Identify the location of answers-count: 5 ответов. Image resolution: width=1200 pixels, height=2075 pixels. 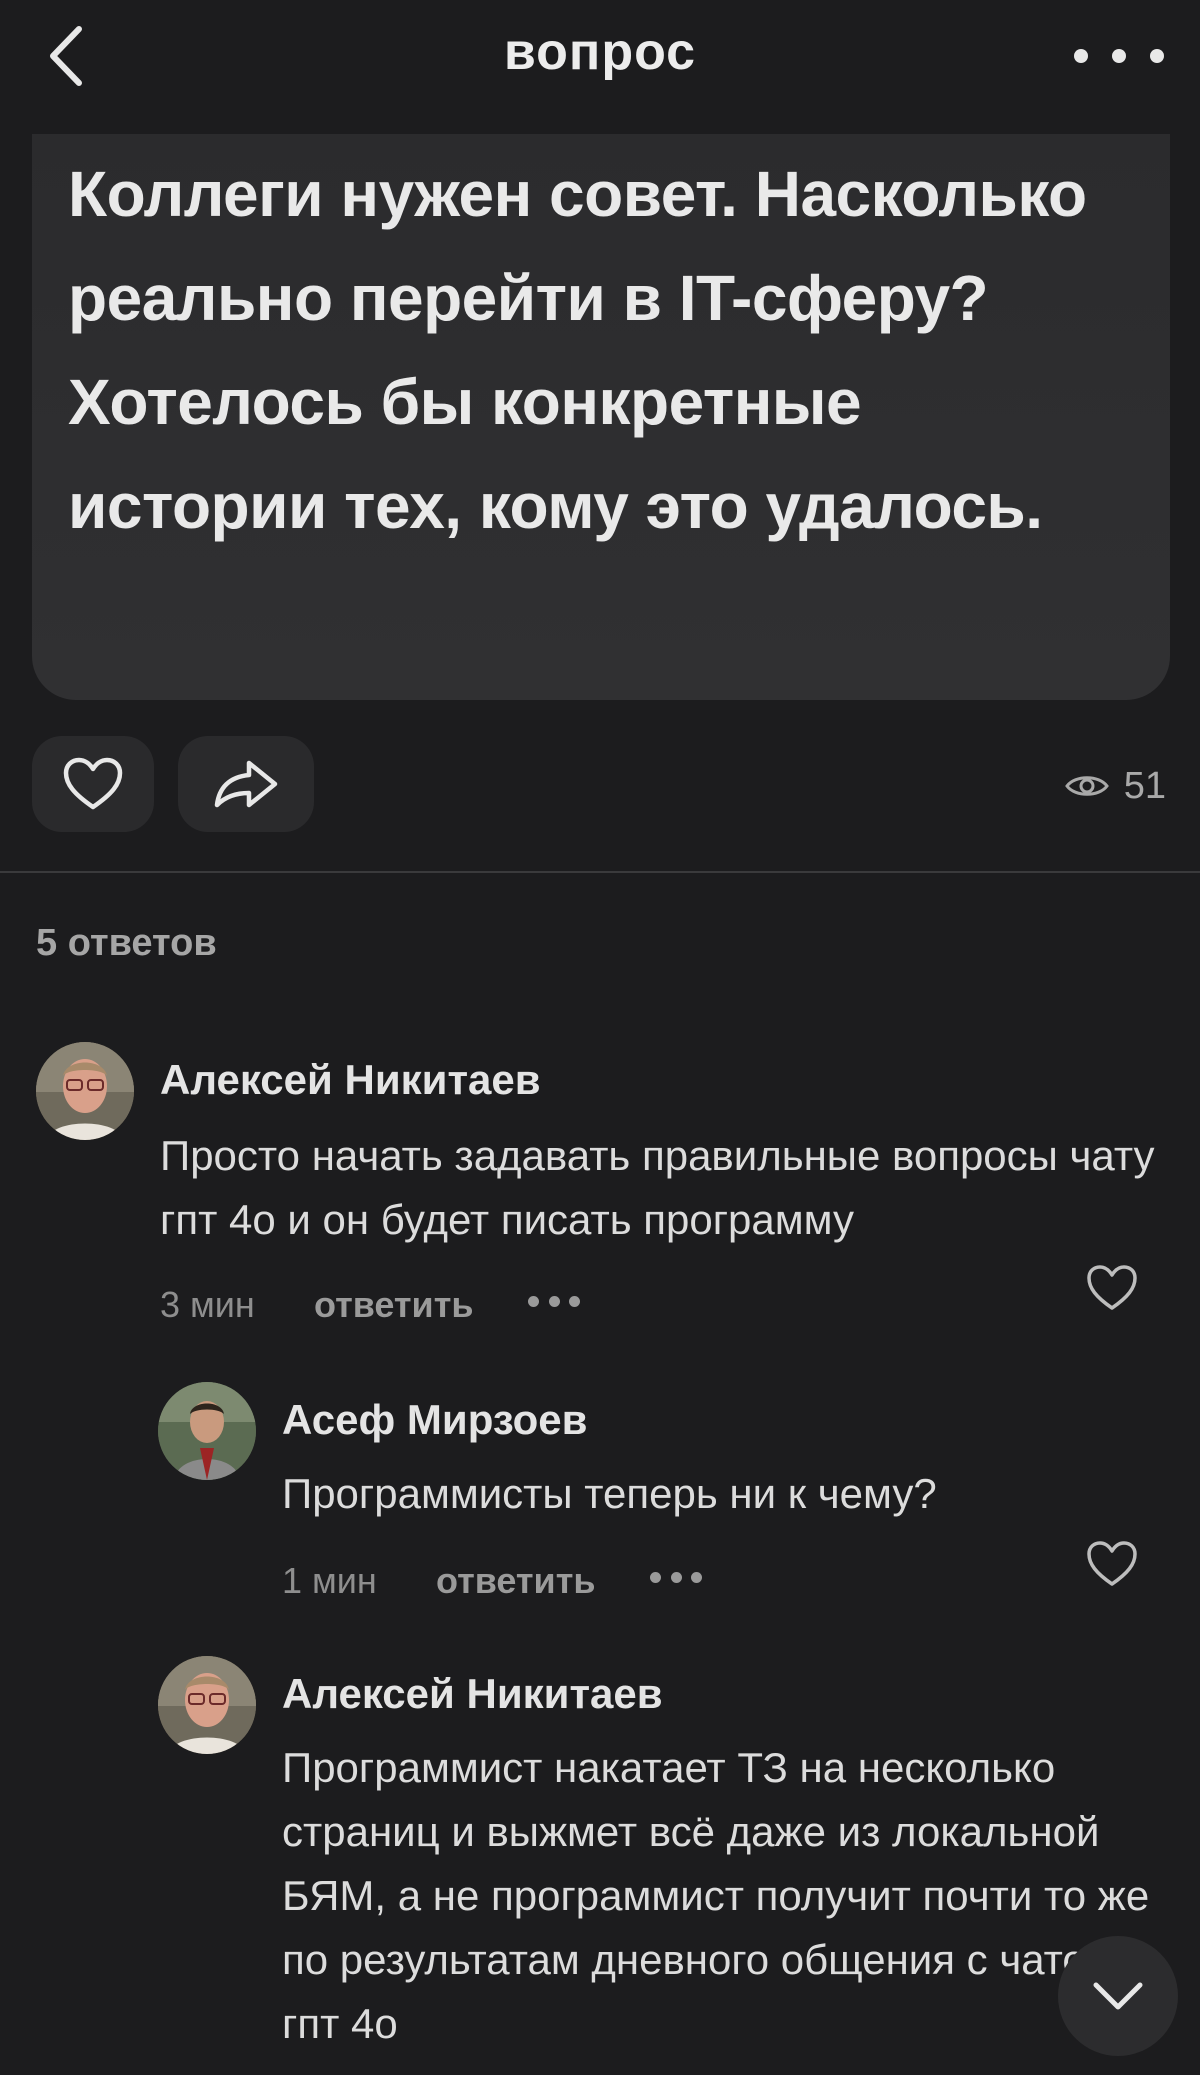
(126, 943).